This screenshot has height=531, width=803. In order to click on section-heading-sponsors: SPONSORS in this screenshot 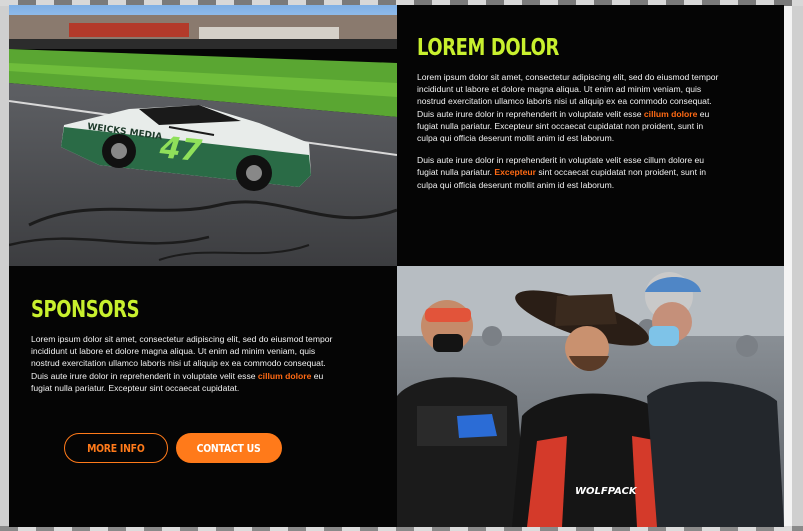, I will do `click(85, 310)`.